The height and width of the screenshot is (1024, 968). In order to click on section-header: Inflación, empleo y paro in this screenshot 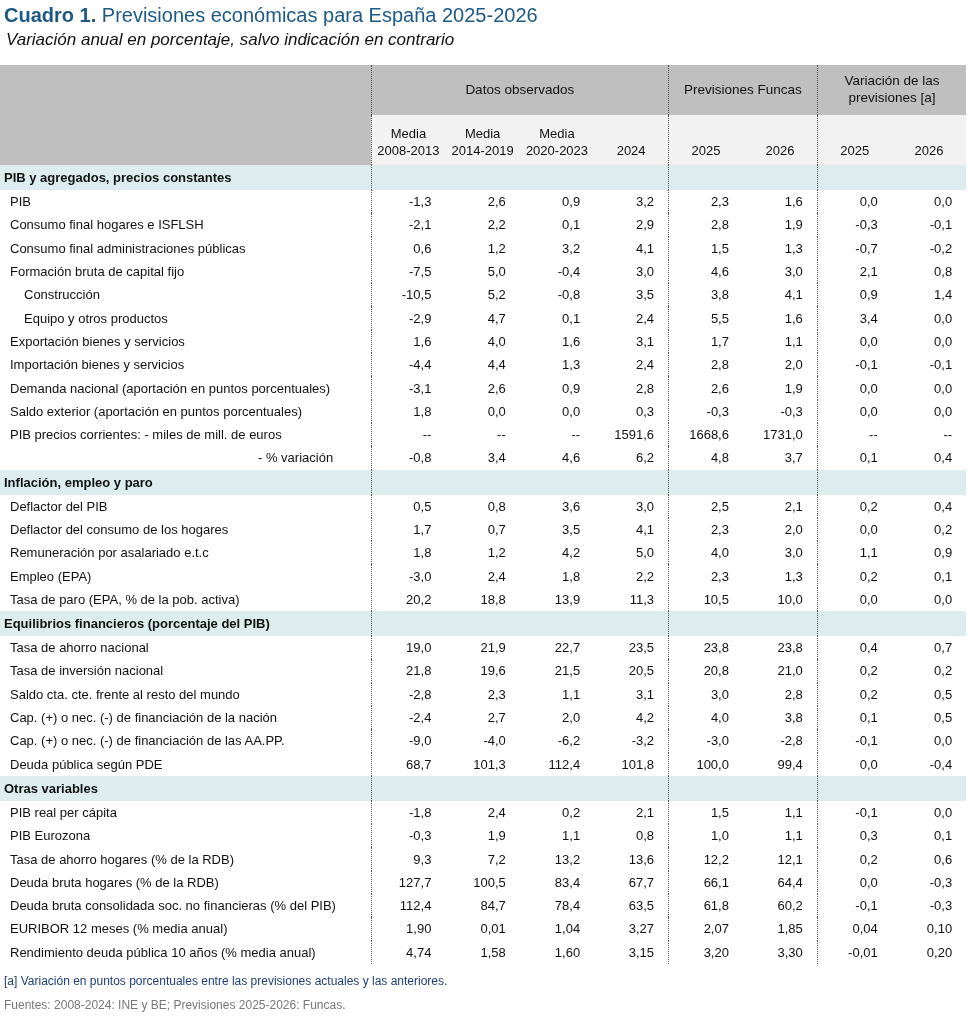, I will do `click(78, 482)`.